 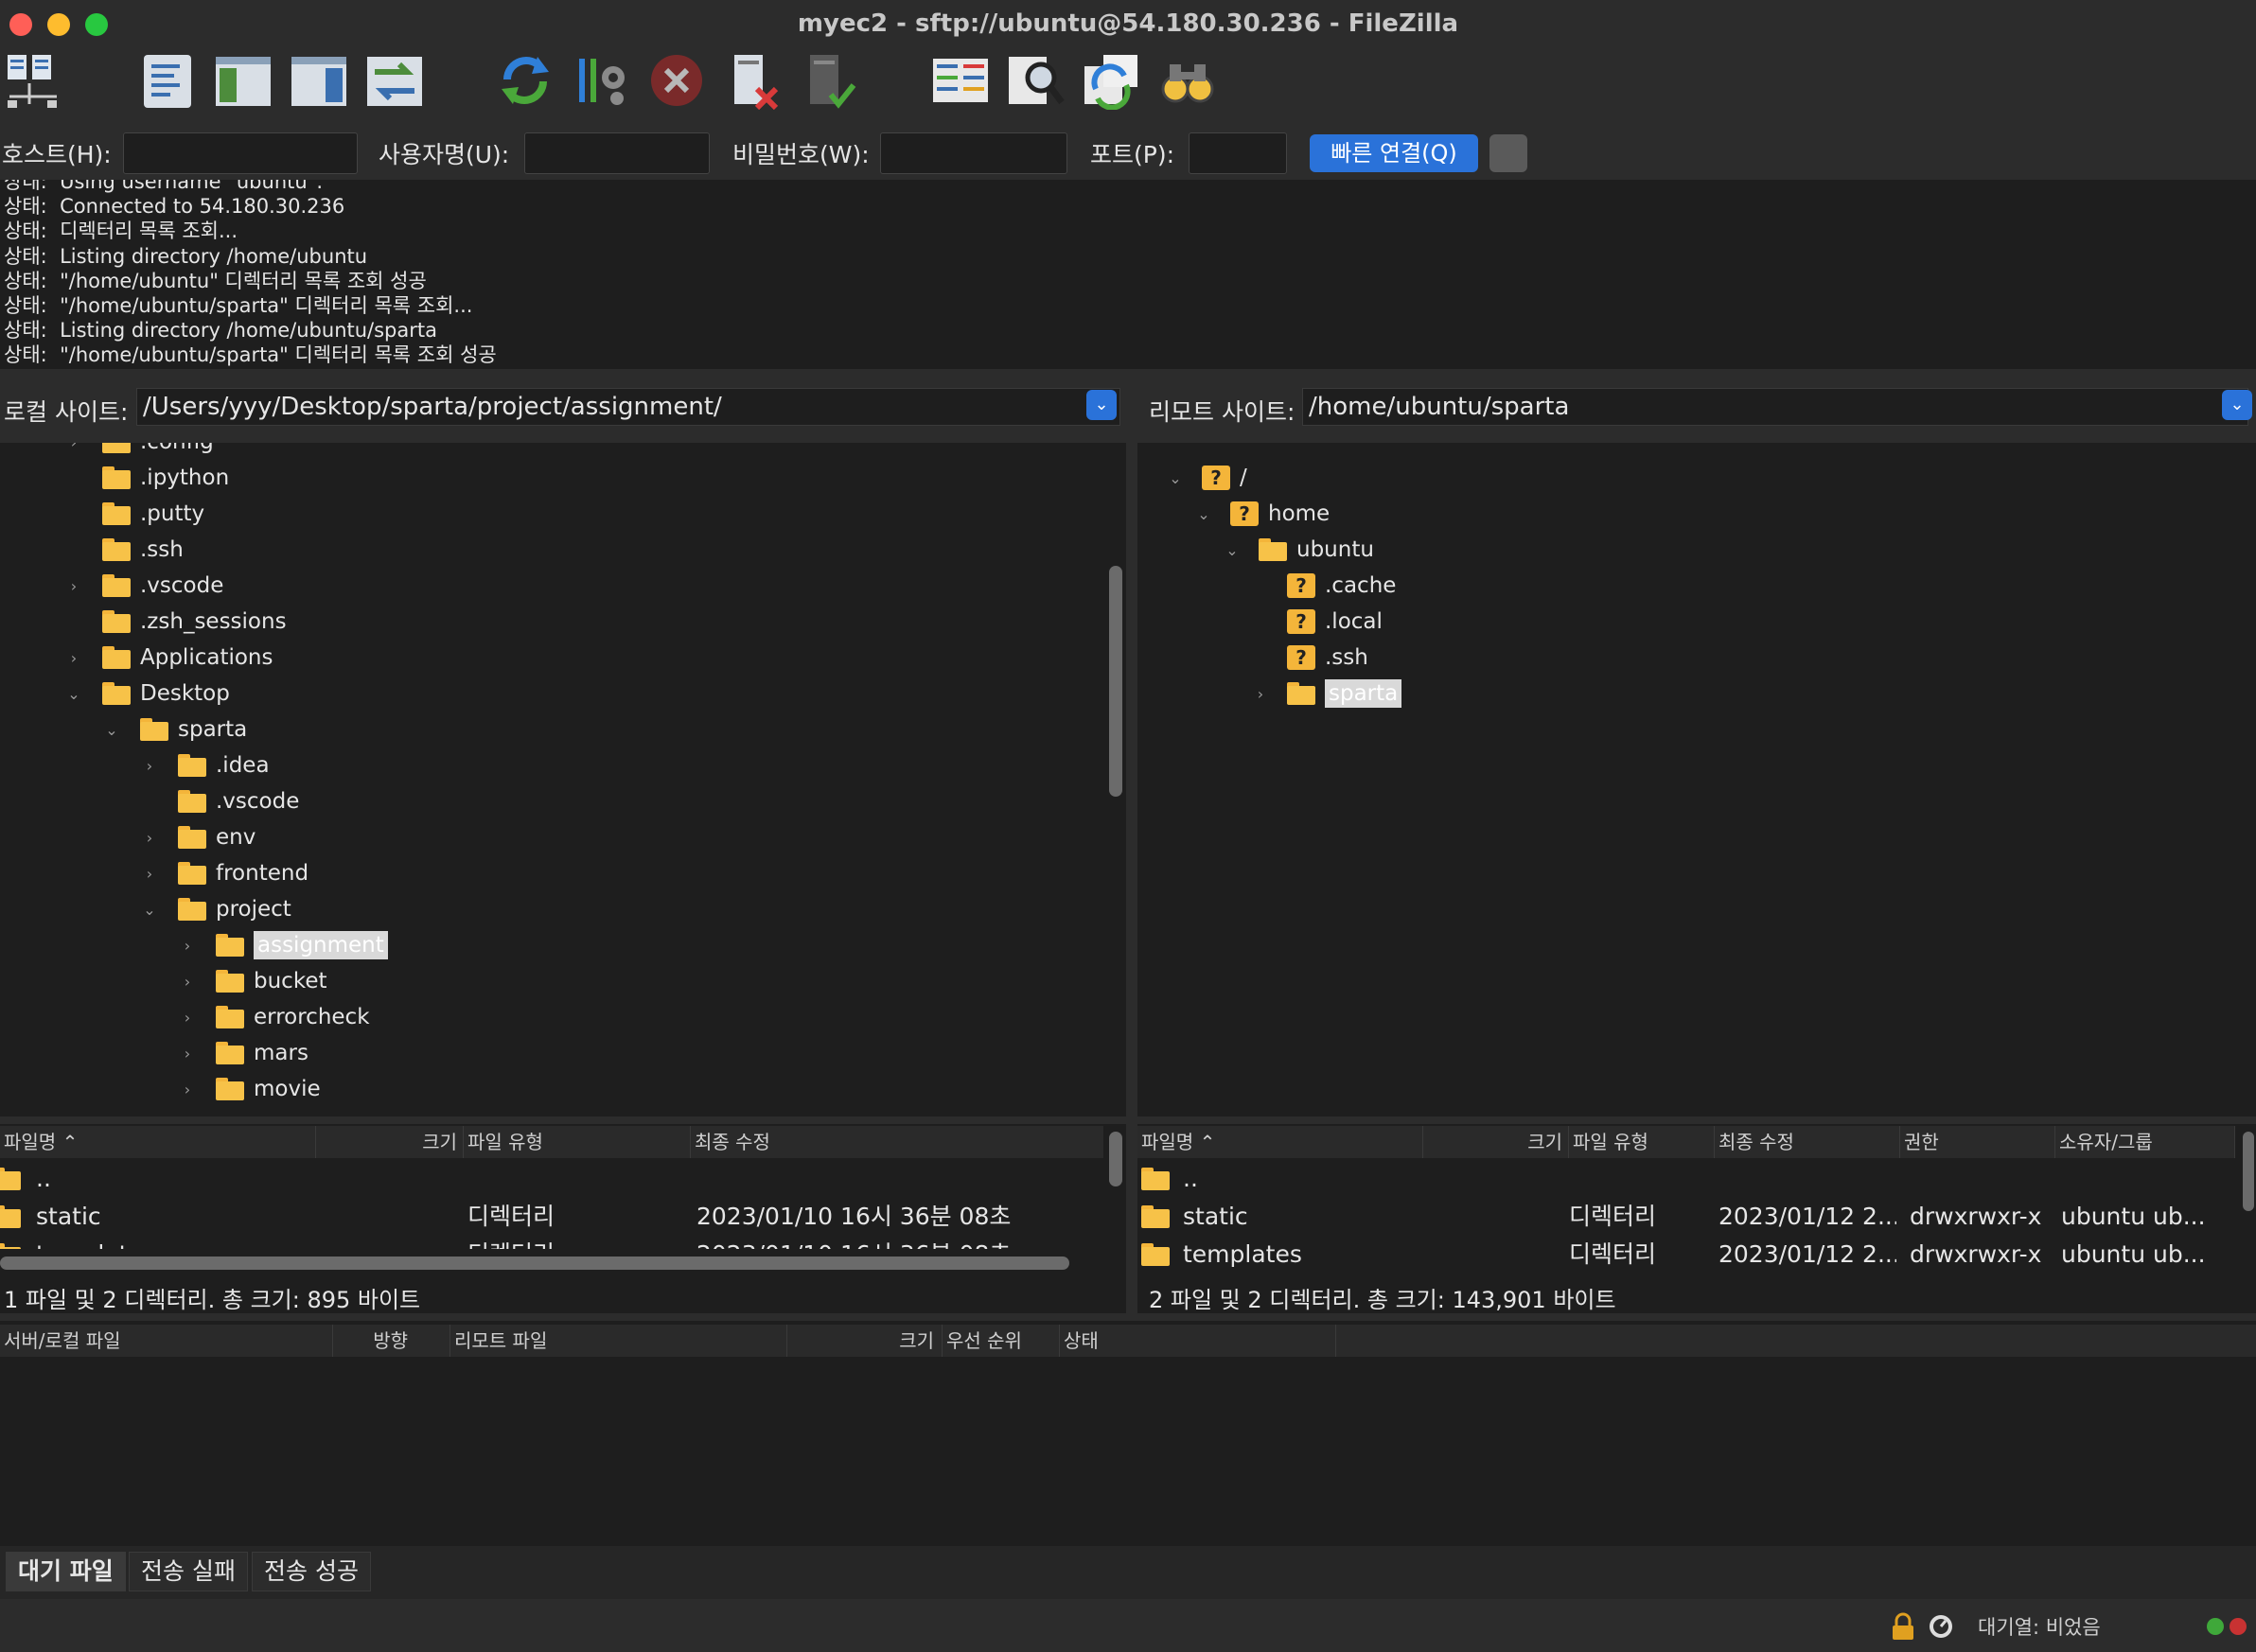 I want to click on site-manager-icon, so click(x=33, y=80).